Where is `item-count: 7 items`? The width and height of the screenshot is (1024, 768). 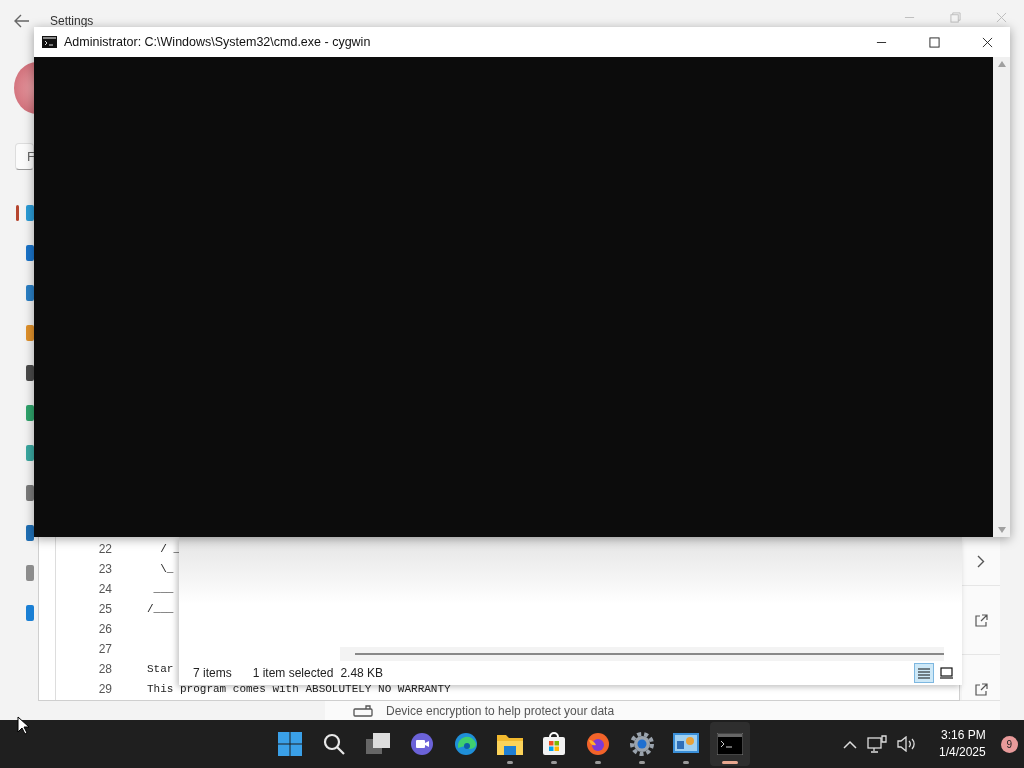
item-count: 7 items is located at coordinates (212, 673).